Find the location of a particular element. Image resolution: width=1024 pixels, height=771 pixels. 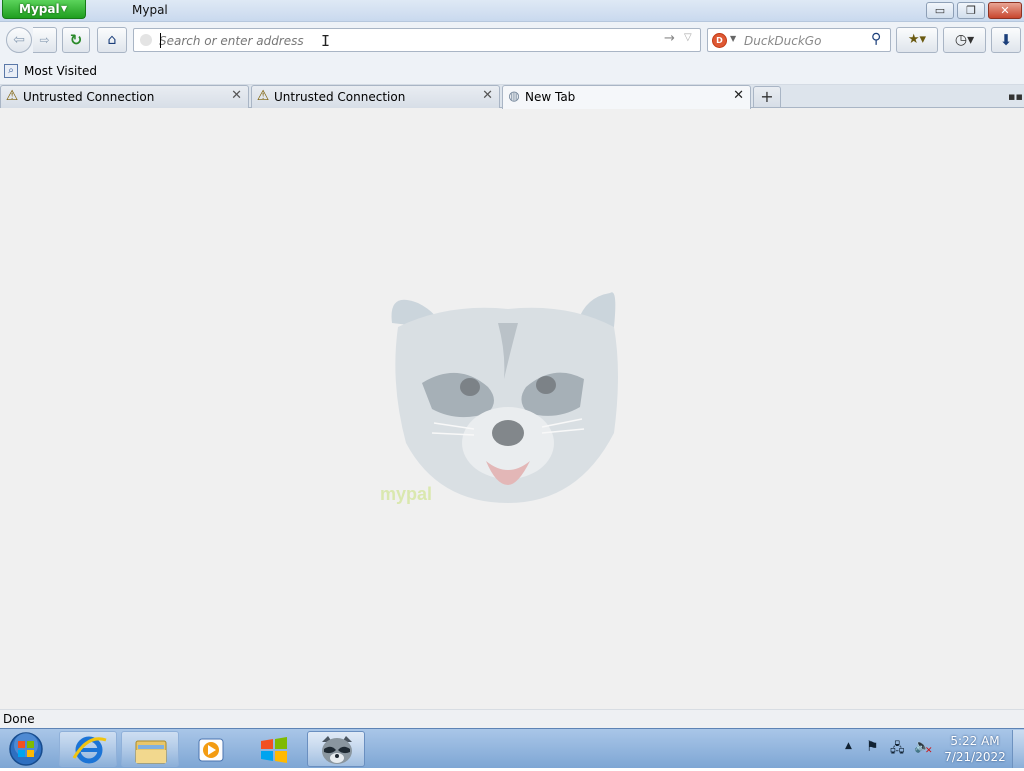

download-arrow-icon: ⬇ is located at coordinates (1006, 40).